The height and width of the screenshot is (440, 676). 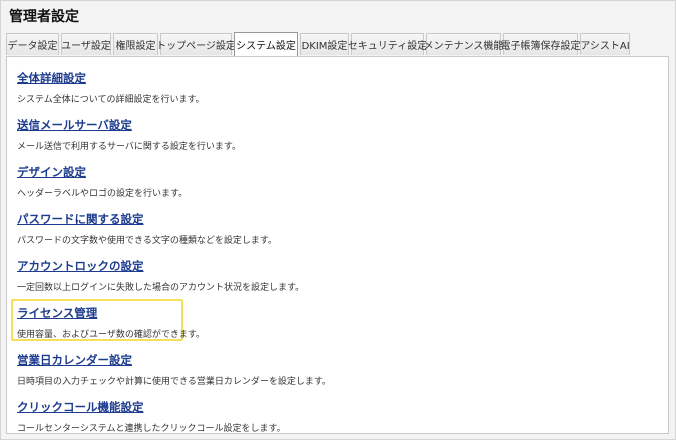 What do you see at coordinates (102, 181) in the screenshot?
I see `list-item: デザイン設定 ヘッダーラベルやロゴの設定を行います。` at bounding box center [102, 181].